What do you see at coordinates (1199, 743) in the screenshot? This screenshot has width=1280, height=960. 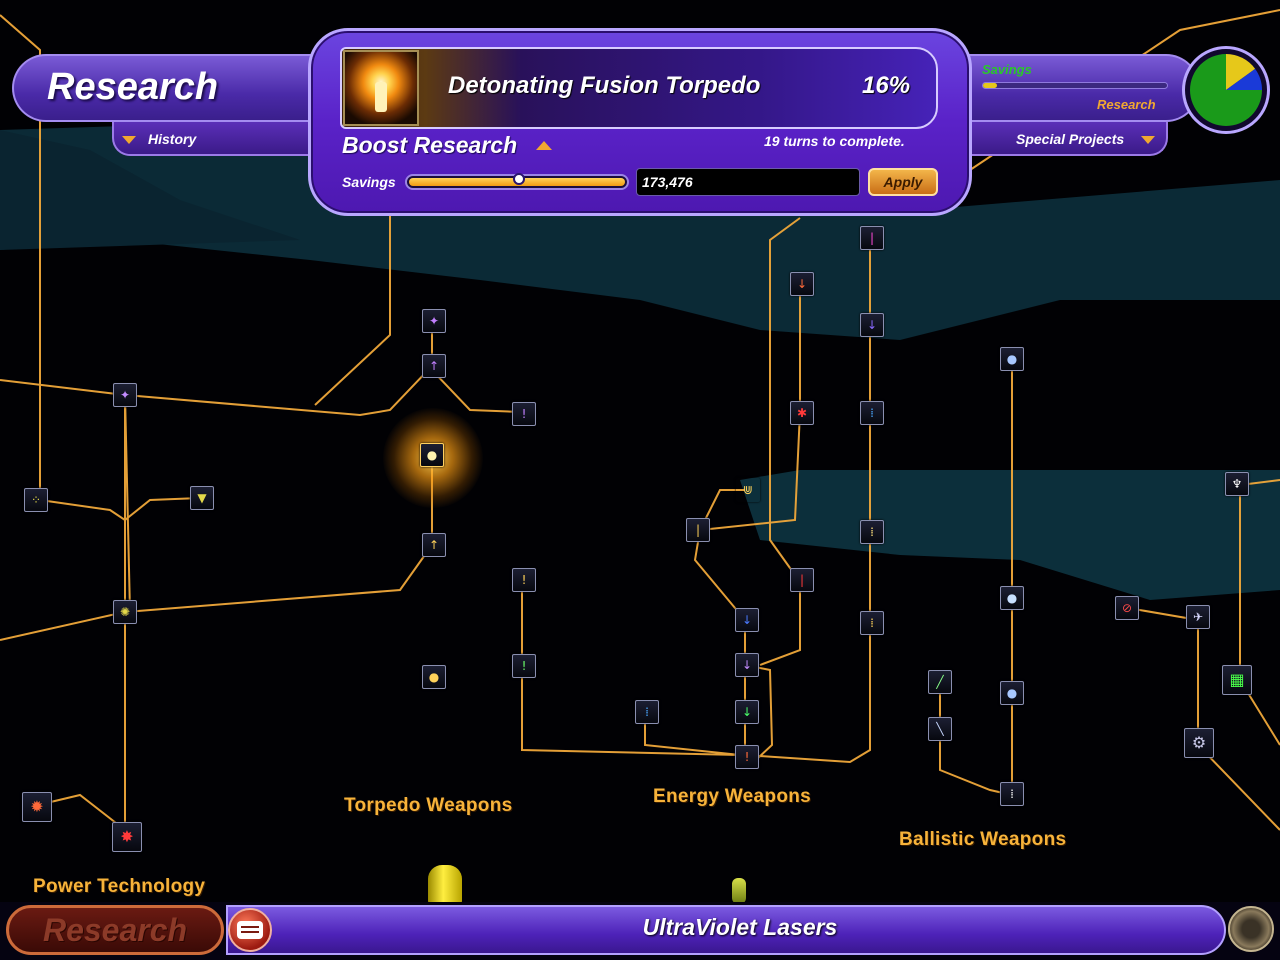 I see `tech-node-right-3: ⚙` at bounding box center [1199, 743].